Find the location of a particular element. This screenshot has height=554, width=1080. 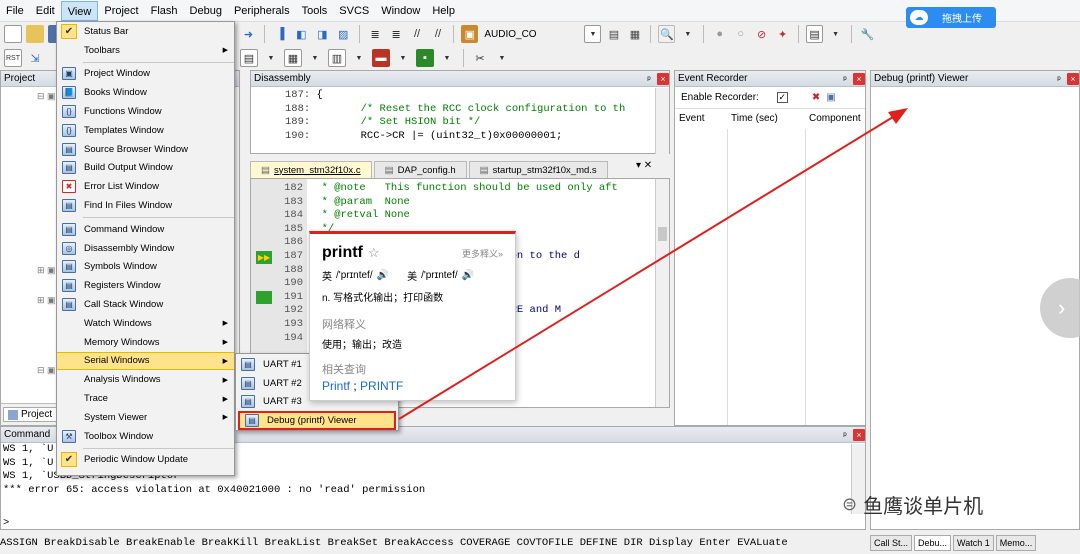

menu-svcs: SVCS is located at coordinates (354, 11).